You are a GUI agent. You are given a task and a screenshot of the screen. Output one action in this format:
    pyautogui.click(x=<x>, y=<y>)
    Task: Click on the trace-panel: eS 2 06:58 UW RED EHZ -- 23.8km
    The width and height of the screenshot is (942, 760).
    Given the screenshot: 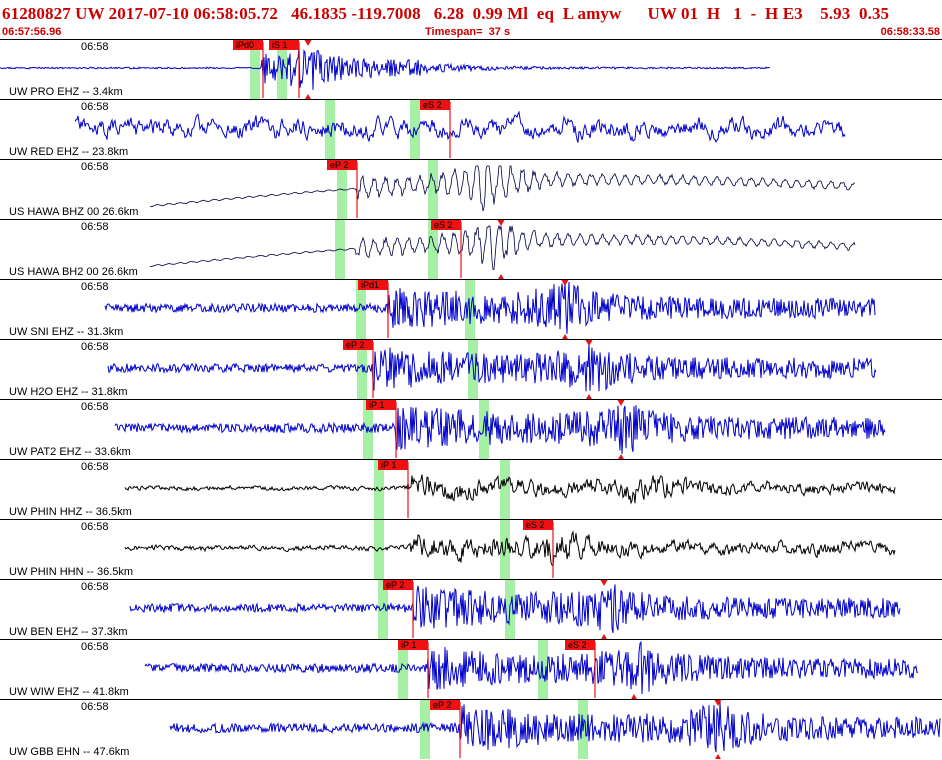 What is the action you would take?
    pyautogui.click(x=471, y=129)
    